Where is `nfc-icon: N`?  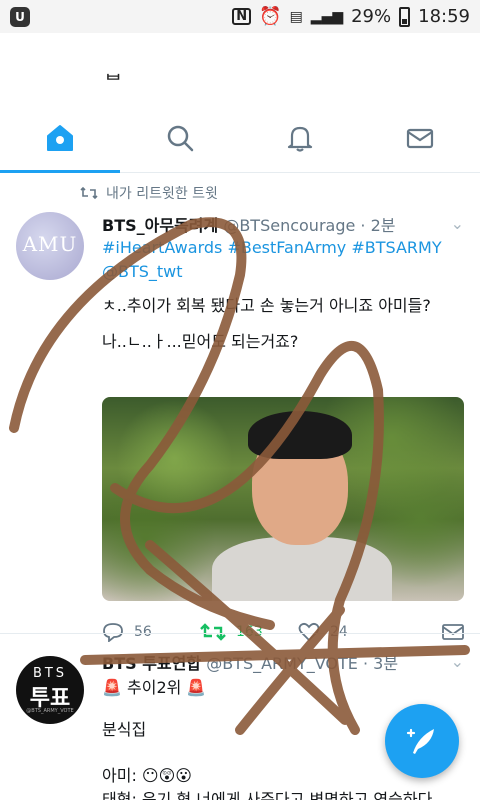 nfc-icon: N is located at coordinates (242, 16).